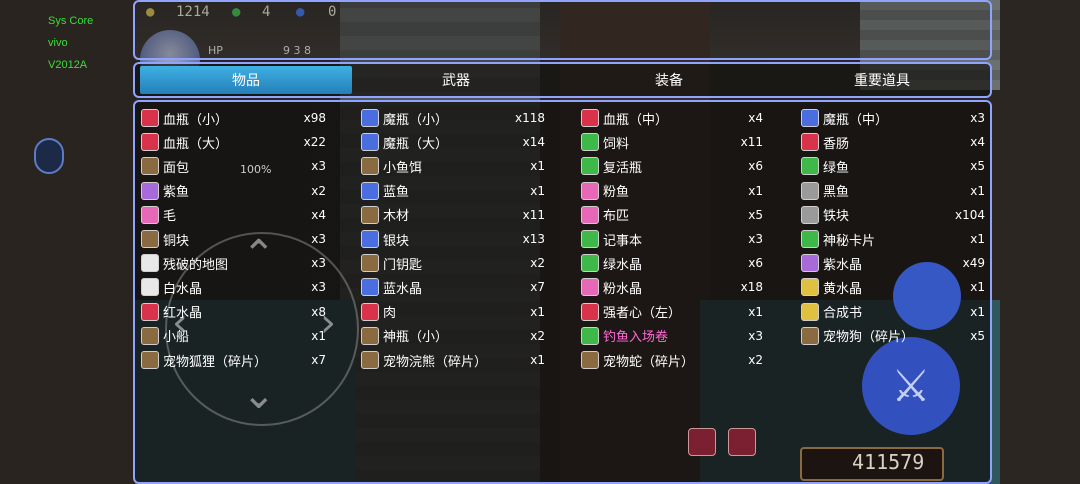 The image size is (1080, 484). Describe the element at coordinates (176, 193) in the screenshot. I see `item-name: 紫鱼` at that location.